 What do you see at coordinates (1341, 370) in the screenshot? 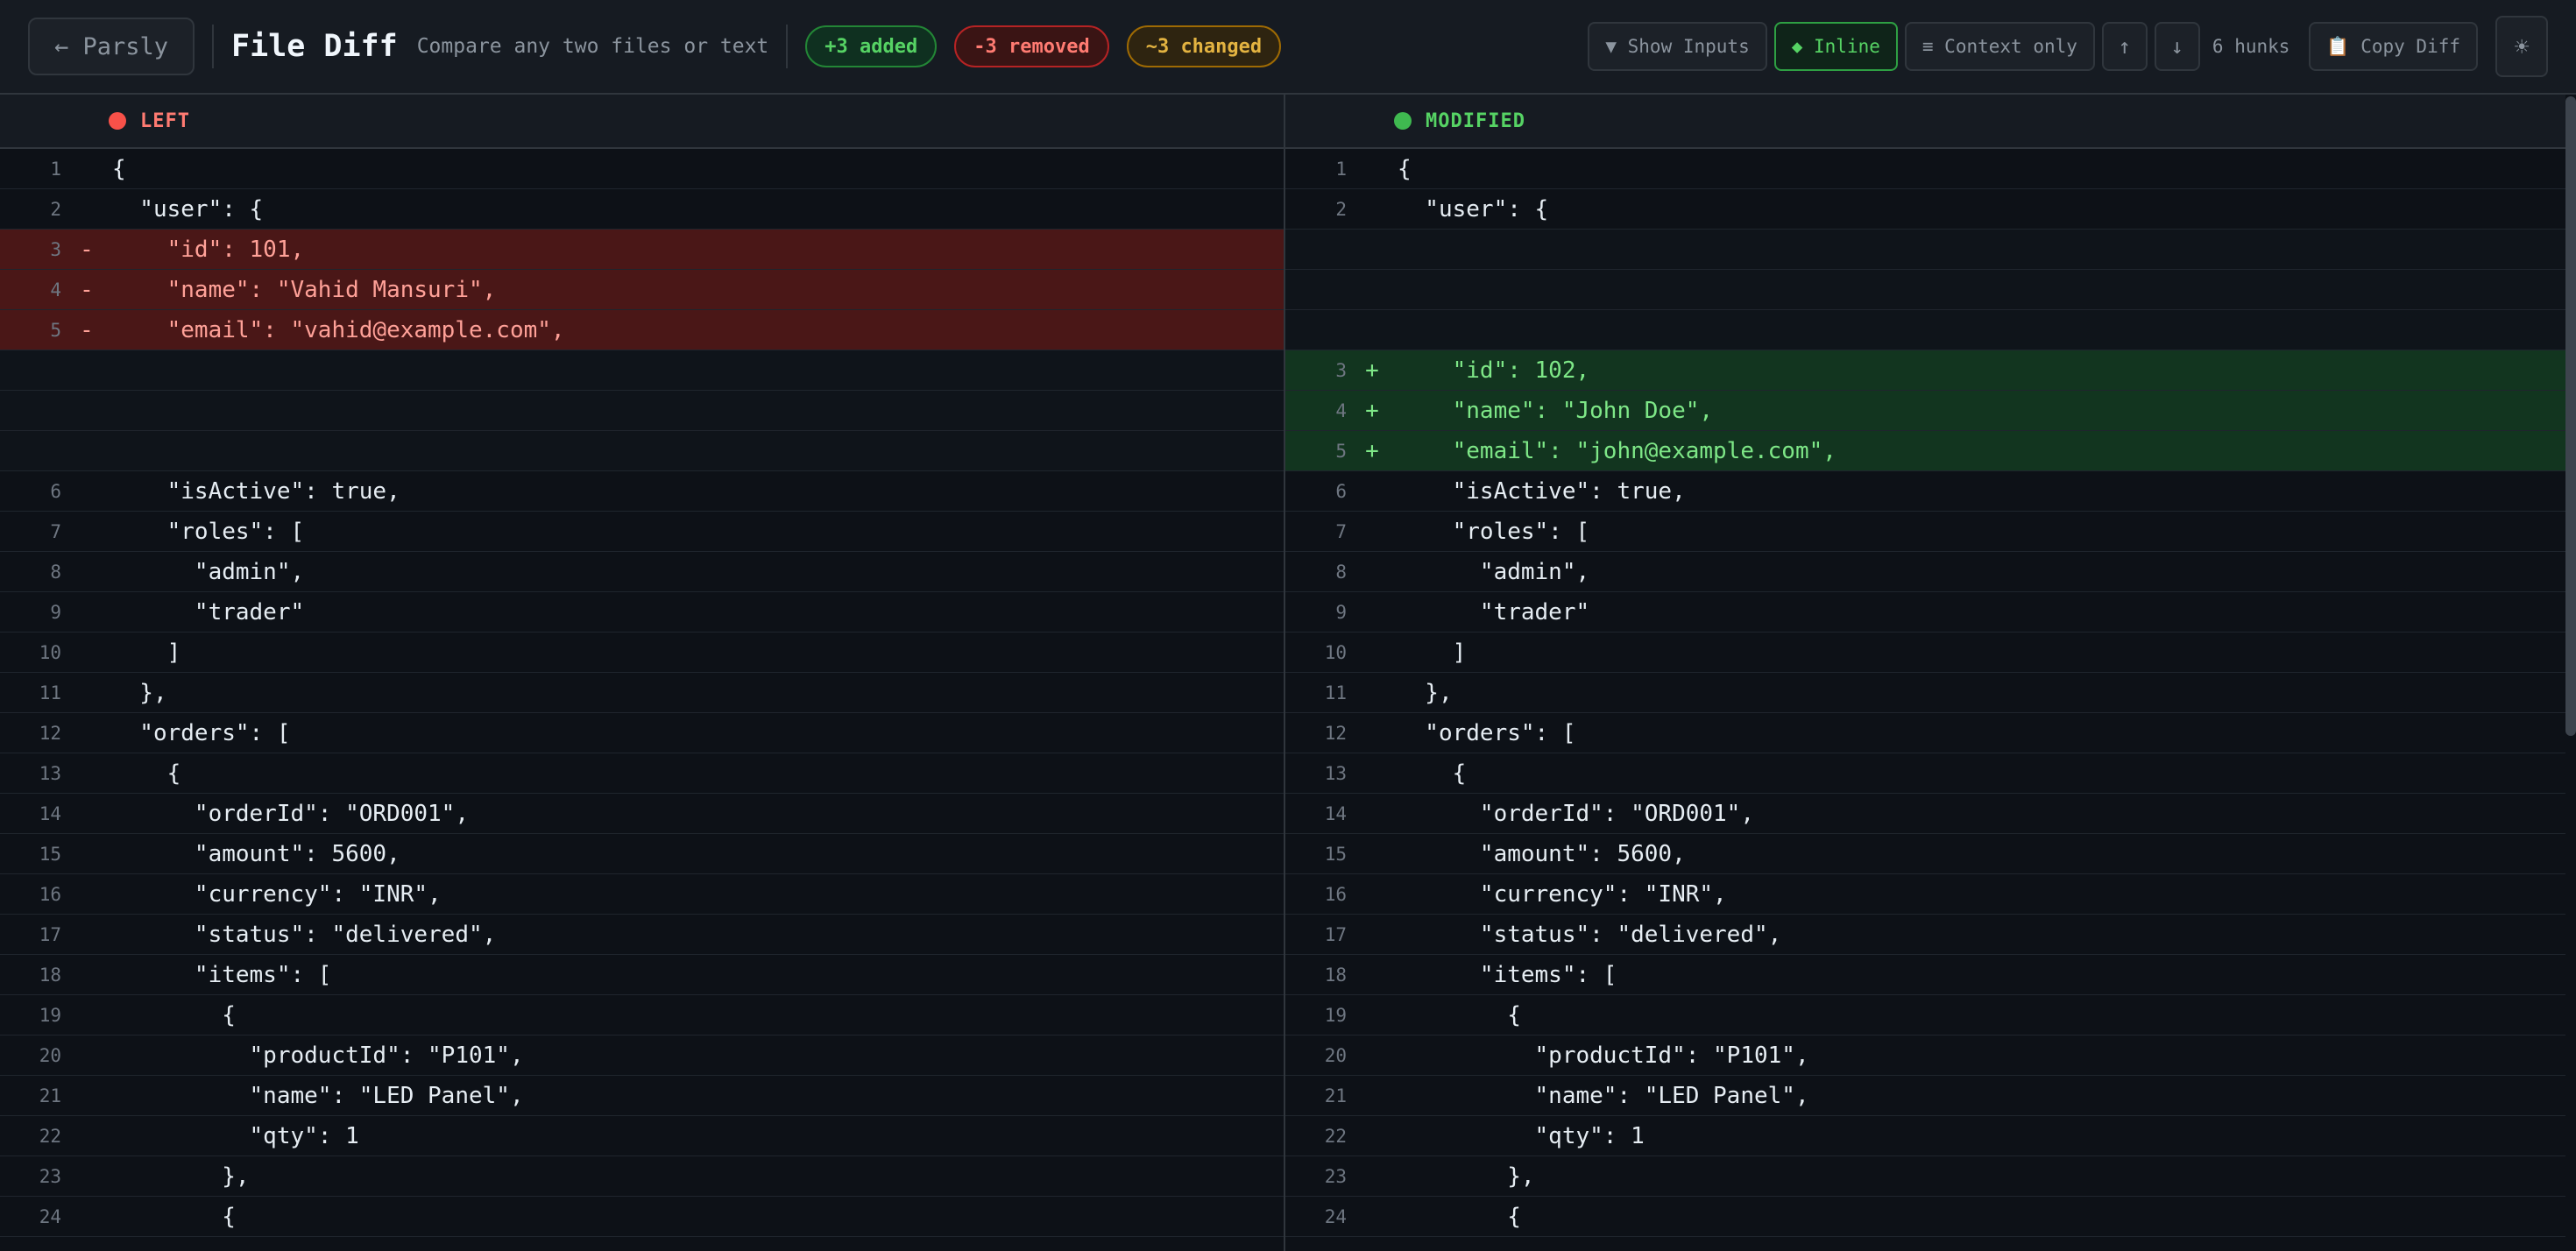
I see `line-number: 3` at bounding box center [1341, 370].